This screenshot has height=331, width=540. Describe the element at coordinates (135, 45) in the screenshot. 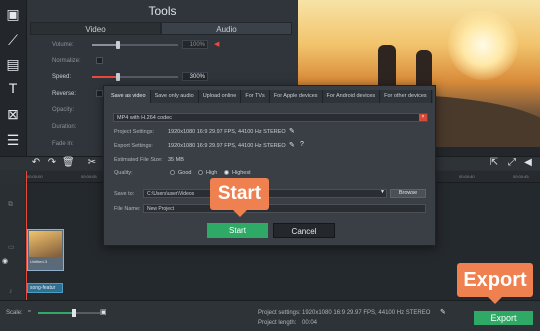

I see `volume-slider` at that location.